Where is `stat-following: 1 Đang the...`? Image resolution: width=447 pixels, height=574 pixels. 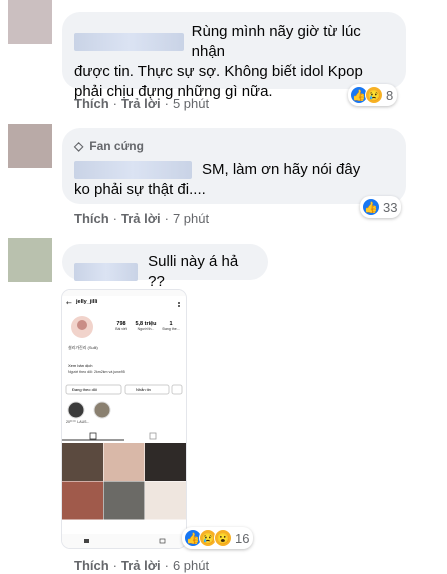
stat-following: 1 Đang the... is located at coordinates (171, 326).